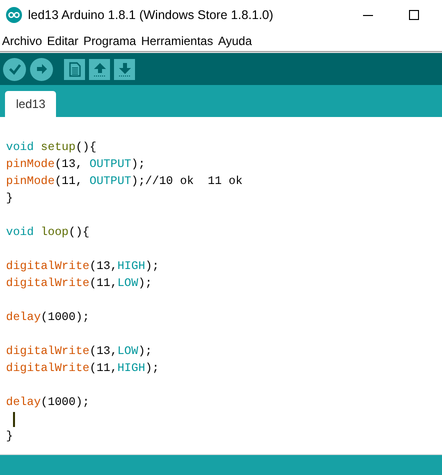 Image resolution: width=442 pixels, height=475 pixels. I want to click on minimize-icon, so click(368, 15).